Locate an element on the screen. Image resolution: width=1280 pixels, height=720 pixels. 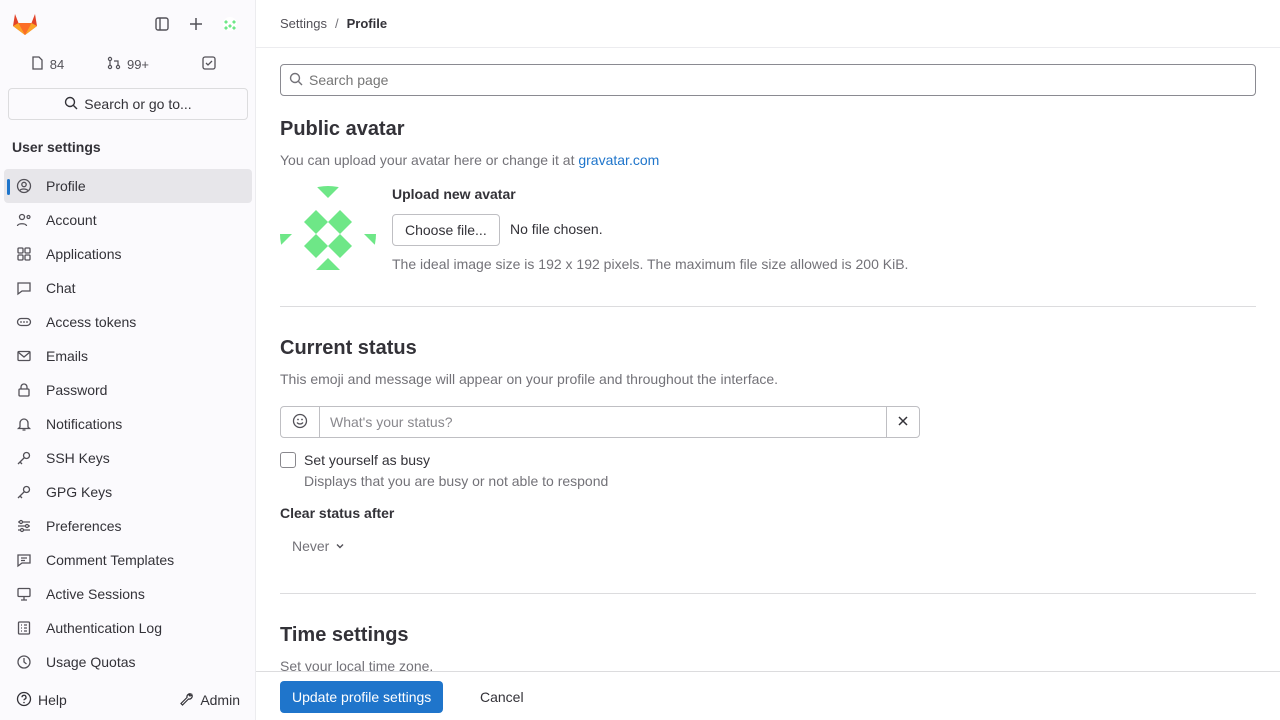
sidebar-item-access-tokens: Access tokens is located at coordinates (128, 322).